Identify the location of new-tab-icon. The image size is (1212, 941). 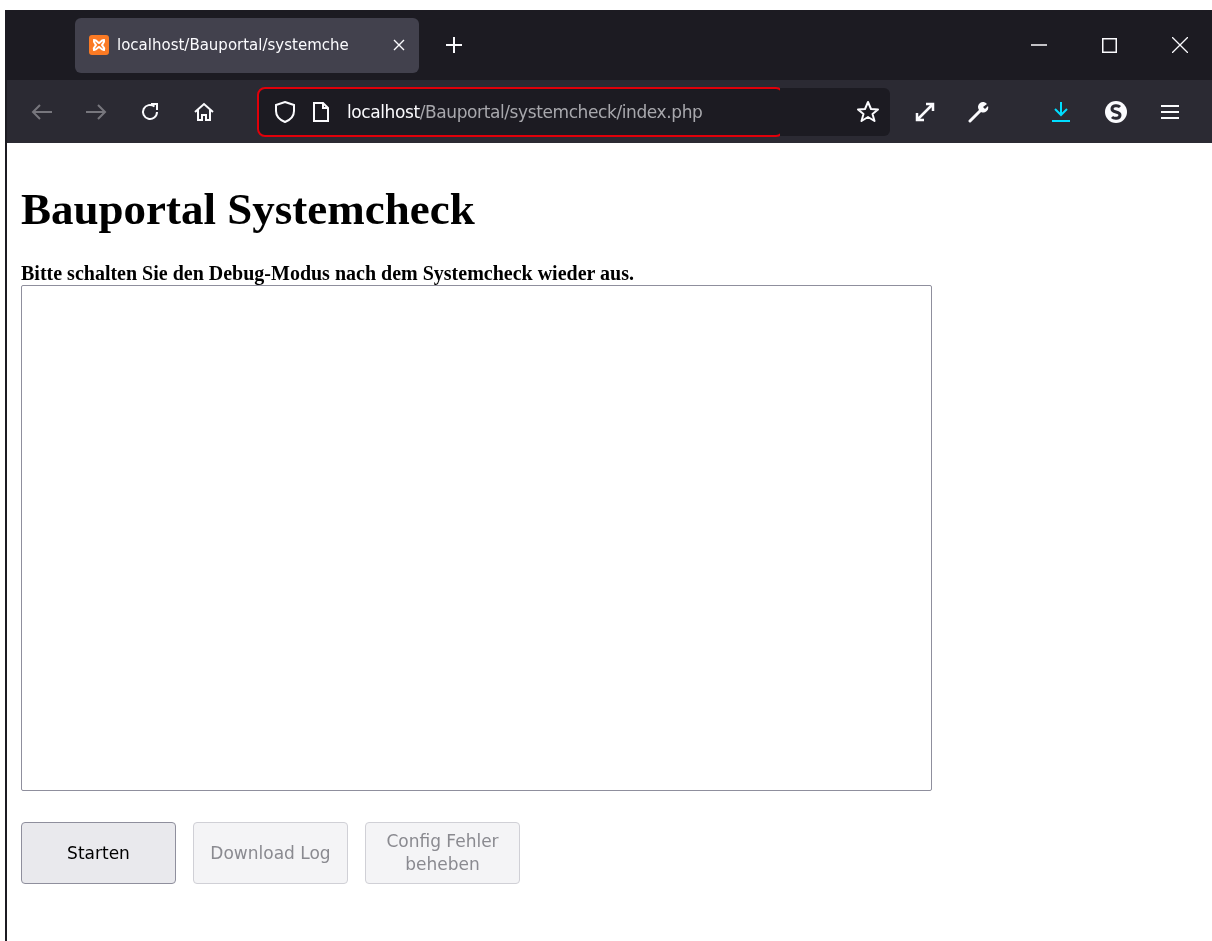
(454, 45).